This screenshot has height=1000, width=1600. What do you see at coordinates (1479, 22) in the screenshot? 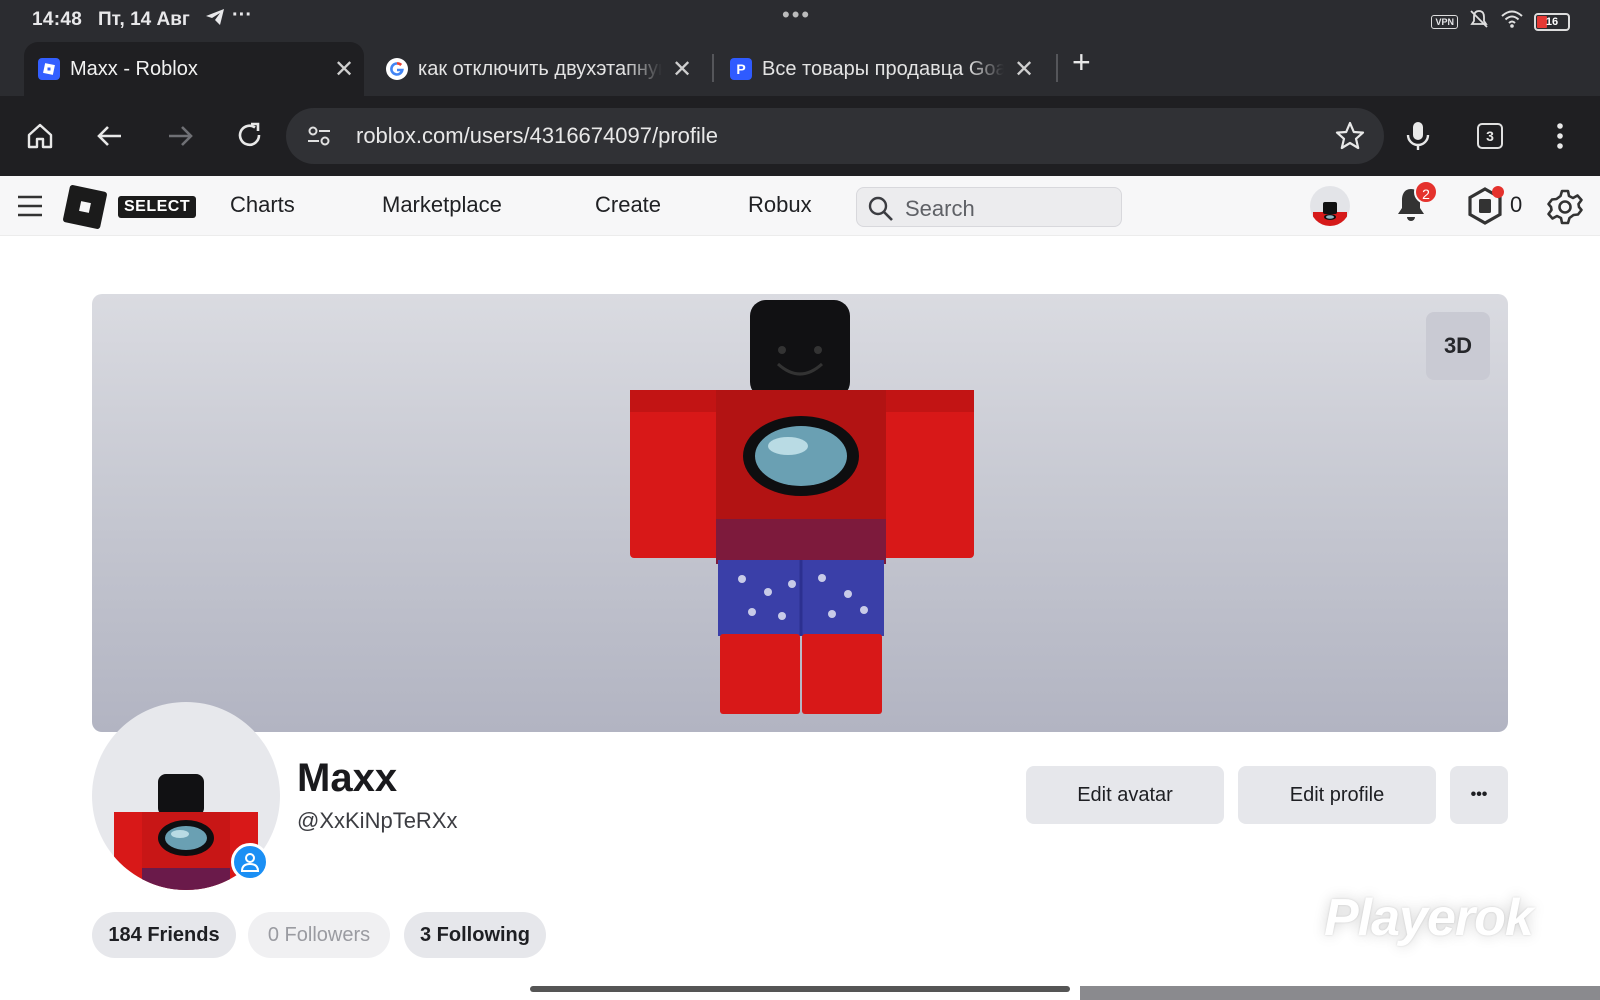
I see `bell-muted-icon` at bounding box center [1479, 22].